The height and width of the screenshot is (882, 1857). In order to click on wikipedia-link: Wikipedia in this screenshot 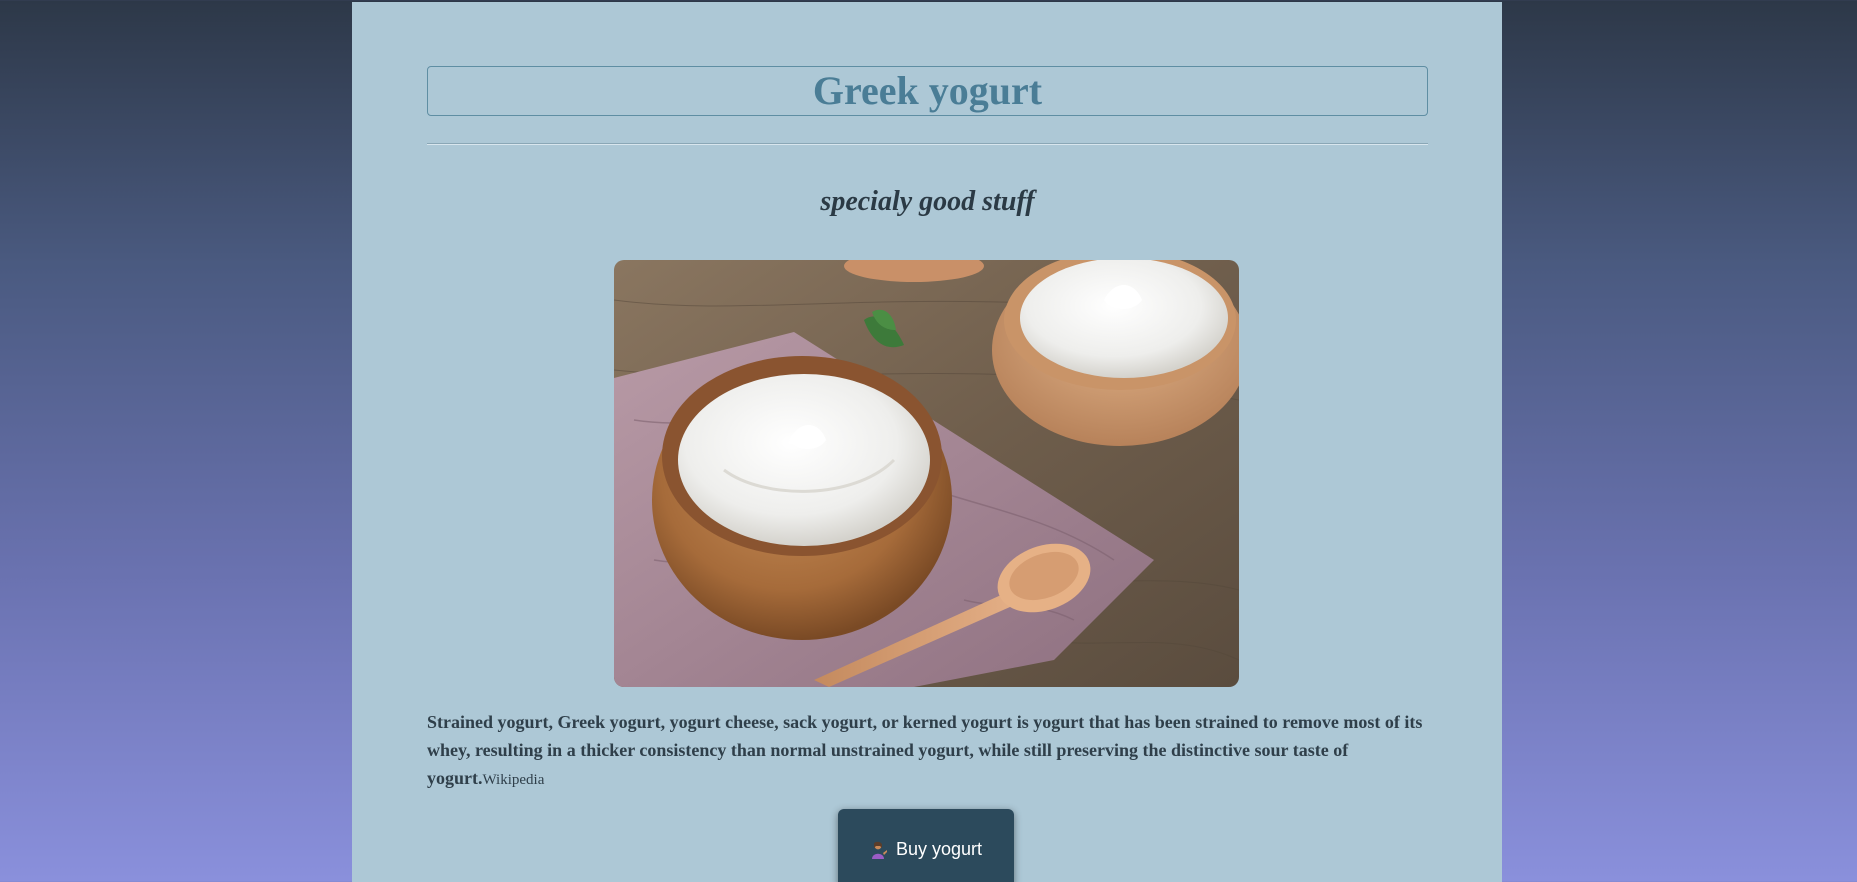, I will do `click(514, 780)`.